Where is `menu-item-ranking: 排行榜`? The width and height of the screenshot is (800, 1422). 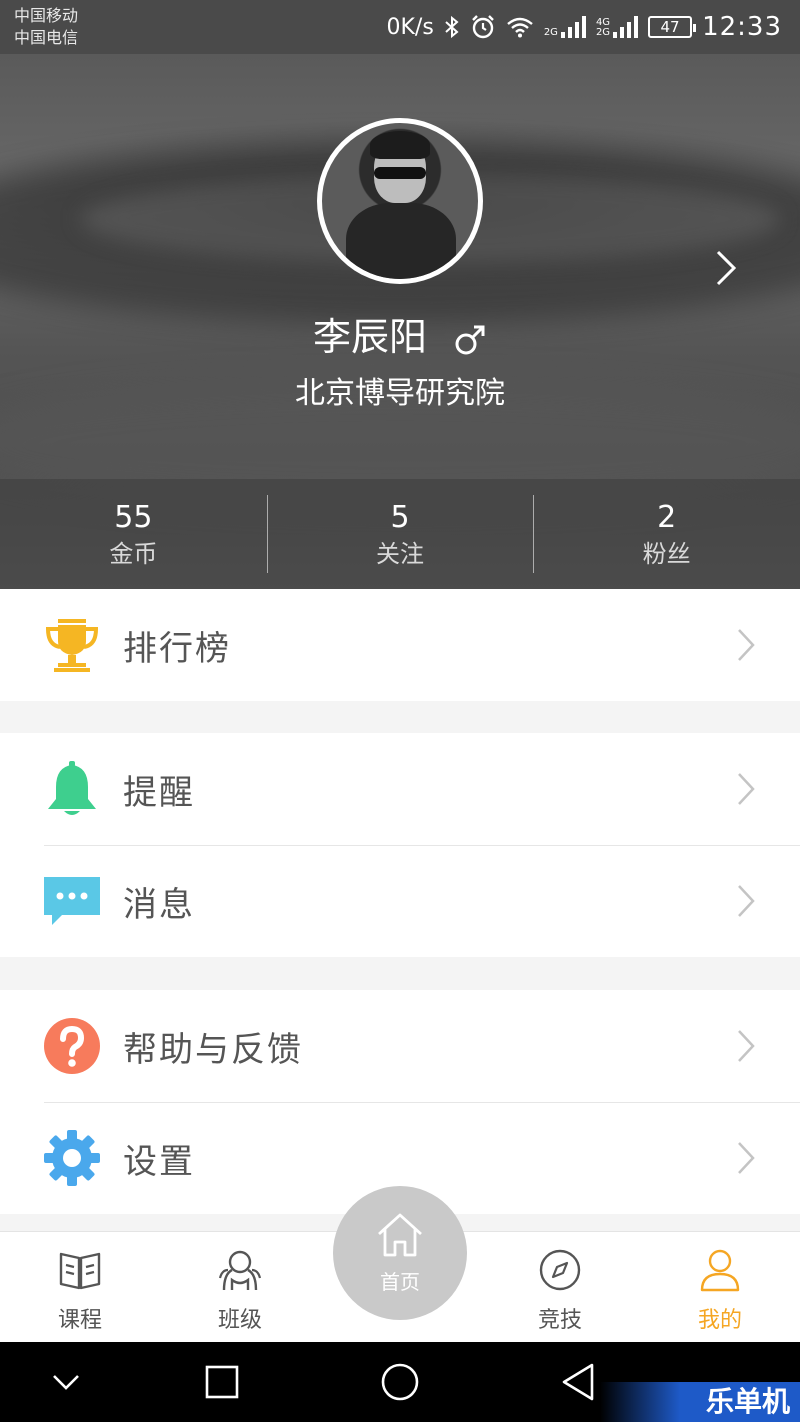
menu-item-ranking: 排行榜 is located at coordinates (400, 645).